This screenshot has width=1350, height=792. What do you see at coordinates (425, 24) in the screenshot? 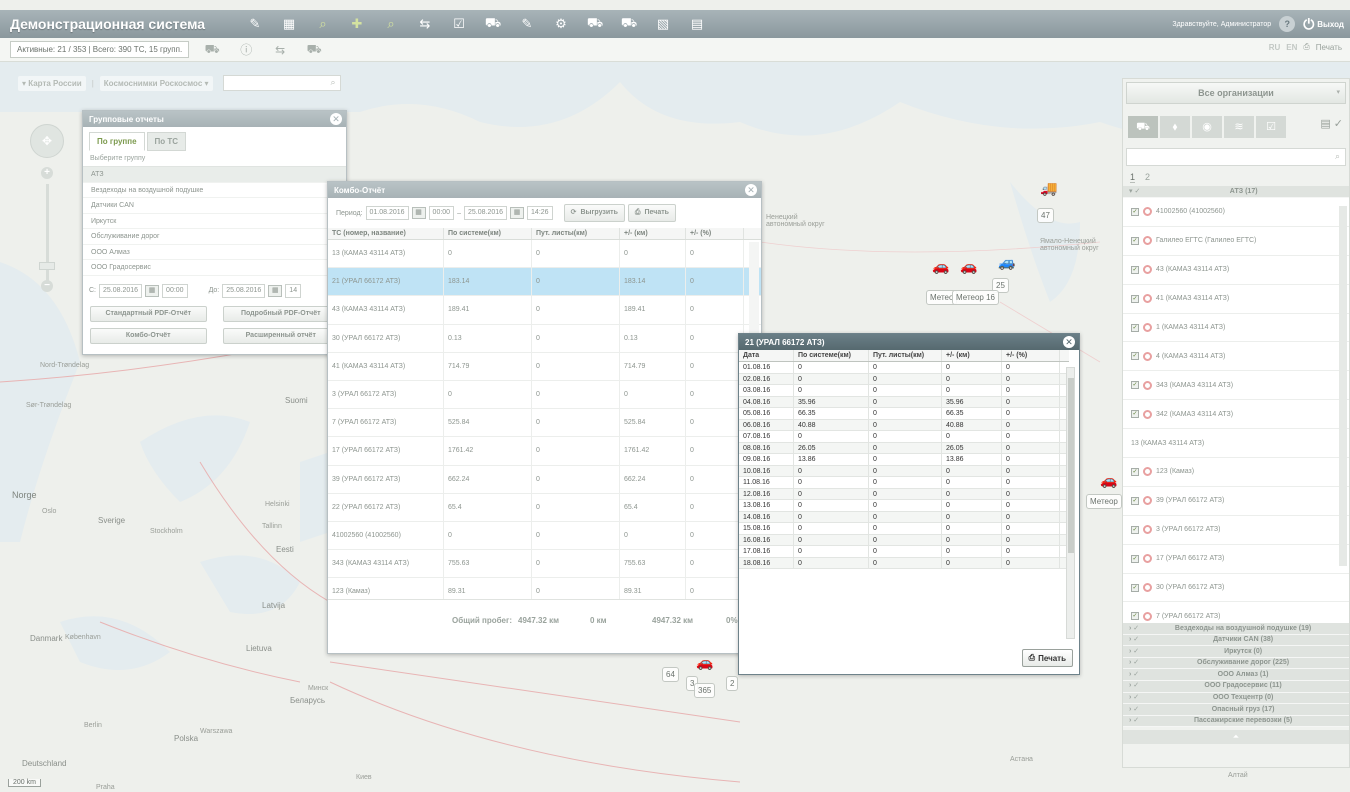
I see `route-icon: ⇆` at bounding box center [425, 24].